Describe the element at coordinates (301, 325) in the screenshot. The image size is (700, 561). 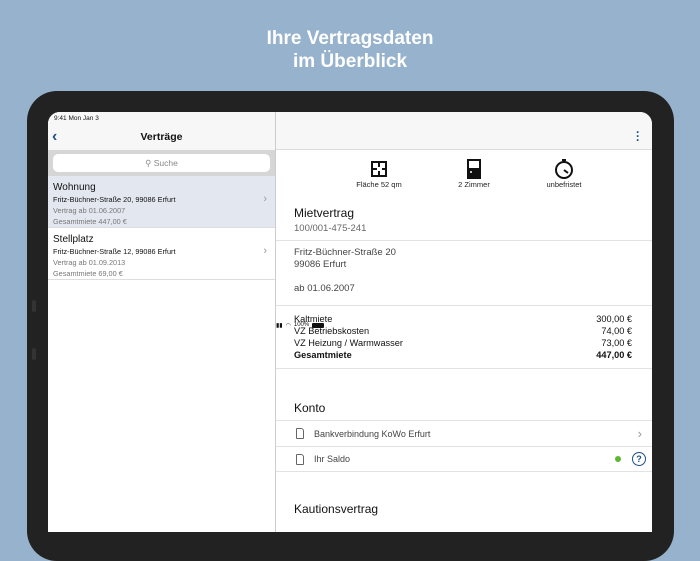
I see `battery-percent: 100%` at that location.